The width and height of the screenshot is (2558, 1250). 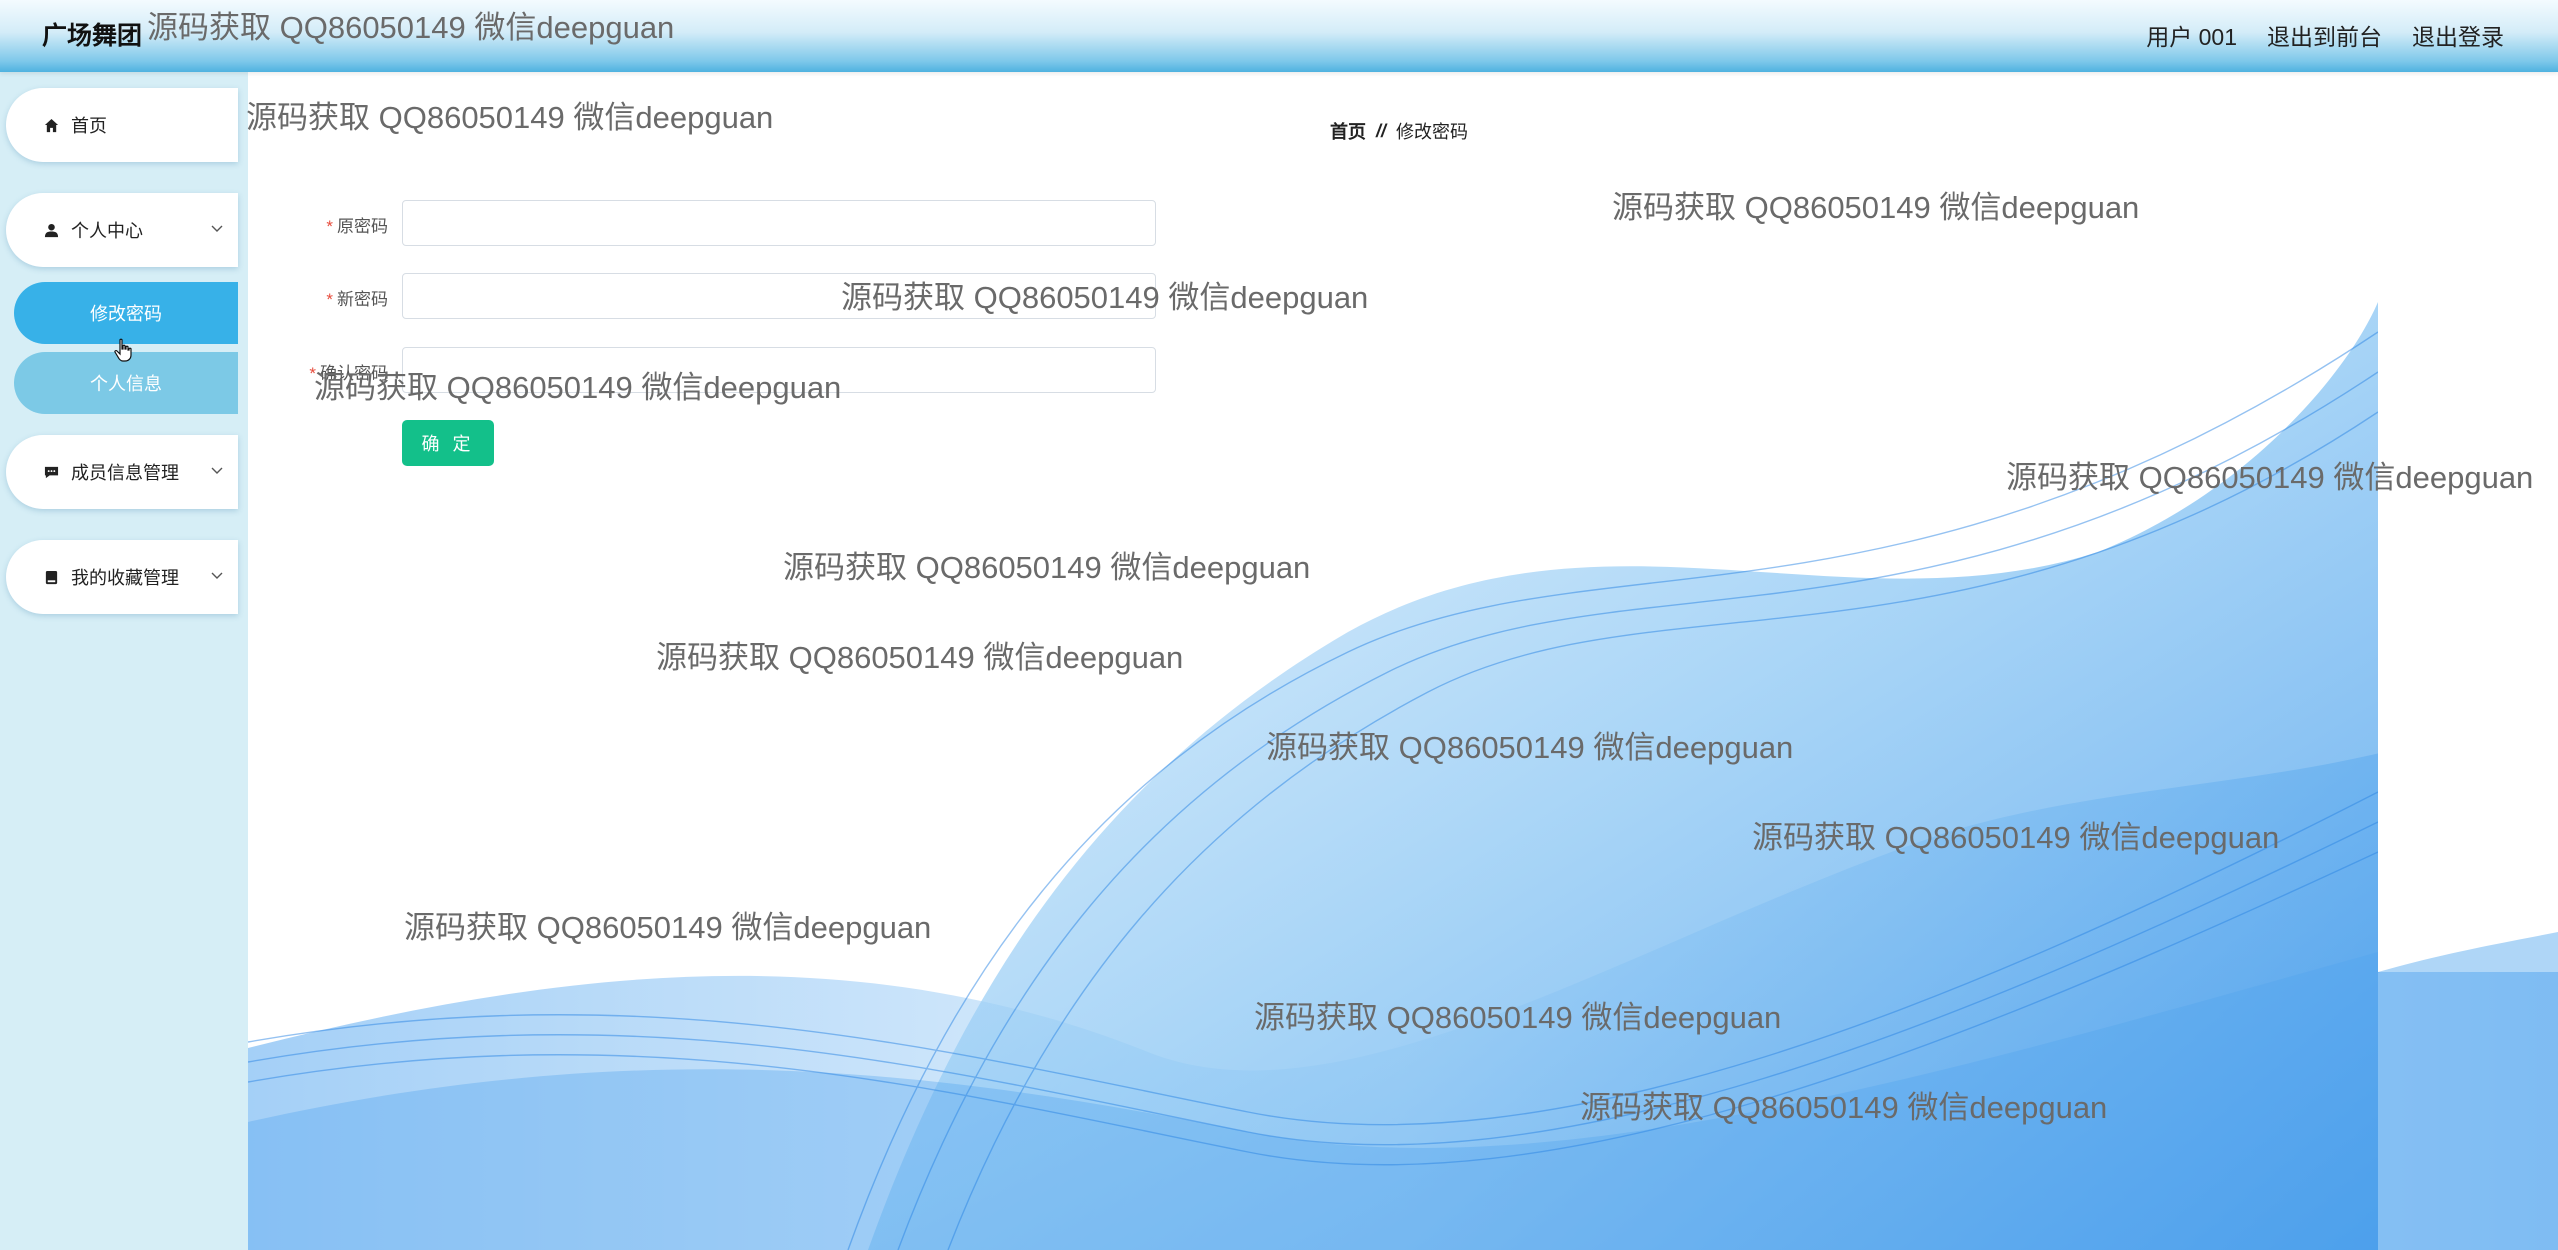 I want to click on user-icon, so click(x=51, y=230).